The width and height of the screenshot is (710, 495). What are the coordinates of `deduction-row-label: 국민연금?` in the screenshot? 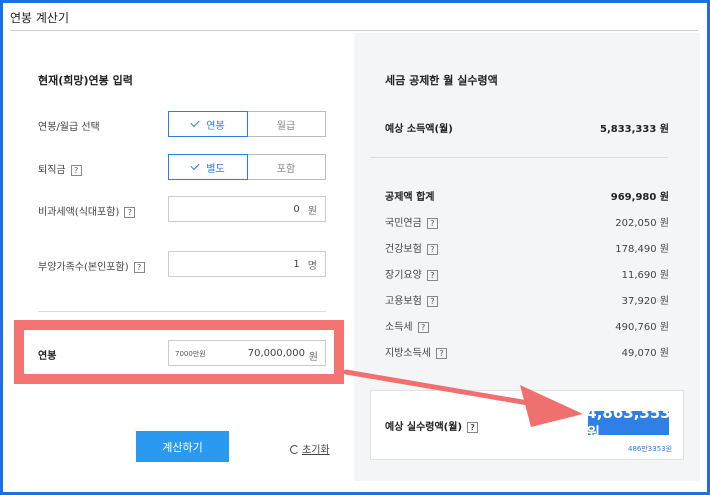 It's located at (411, 221).